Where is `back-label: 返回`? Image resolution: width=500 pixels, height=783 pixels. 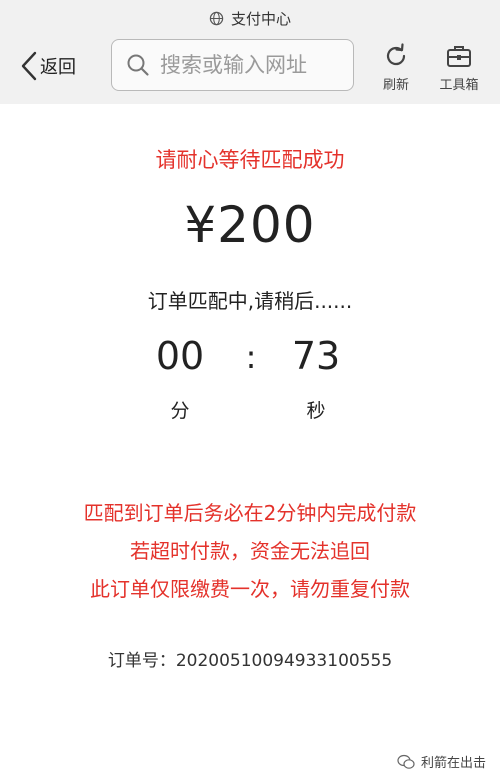
back-label: 返回 is located at coordinates (58, 67).